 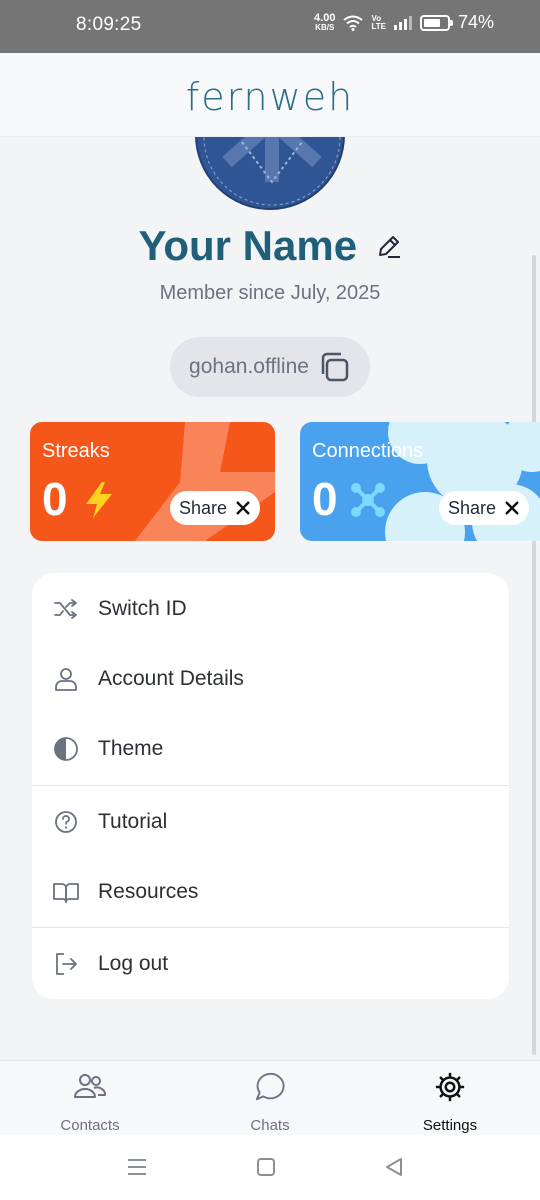 What do you see at coordinates (90, 1125) in the screenshot?
I see `nav-label-contacts: Contacts` at bounding box center [90, 1125].